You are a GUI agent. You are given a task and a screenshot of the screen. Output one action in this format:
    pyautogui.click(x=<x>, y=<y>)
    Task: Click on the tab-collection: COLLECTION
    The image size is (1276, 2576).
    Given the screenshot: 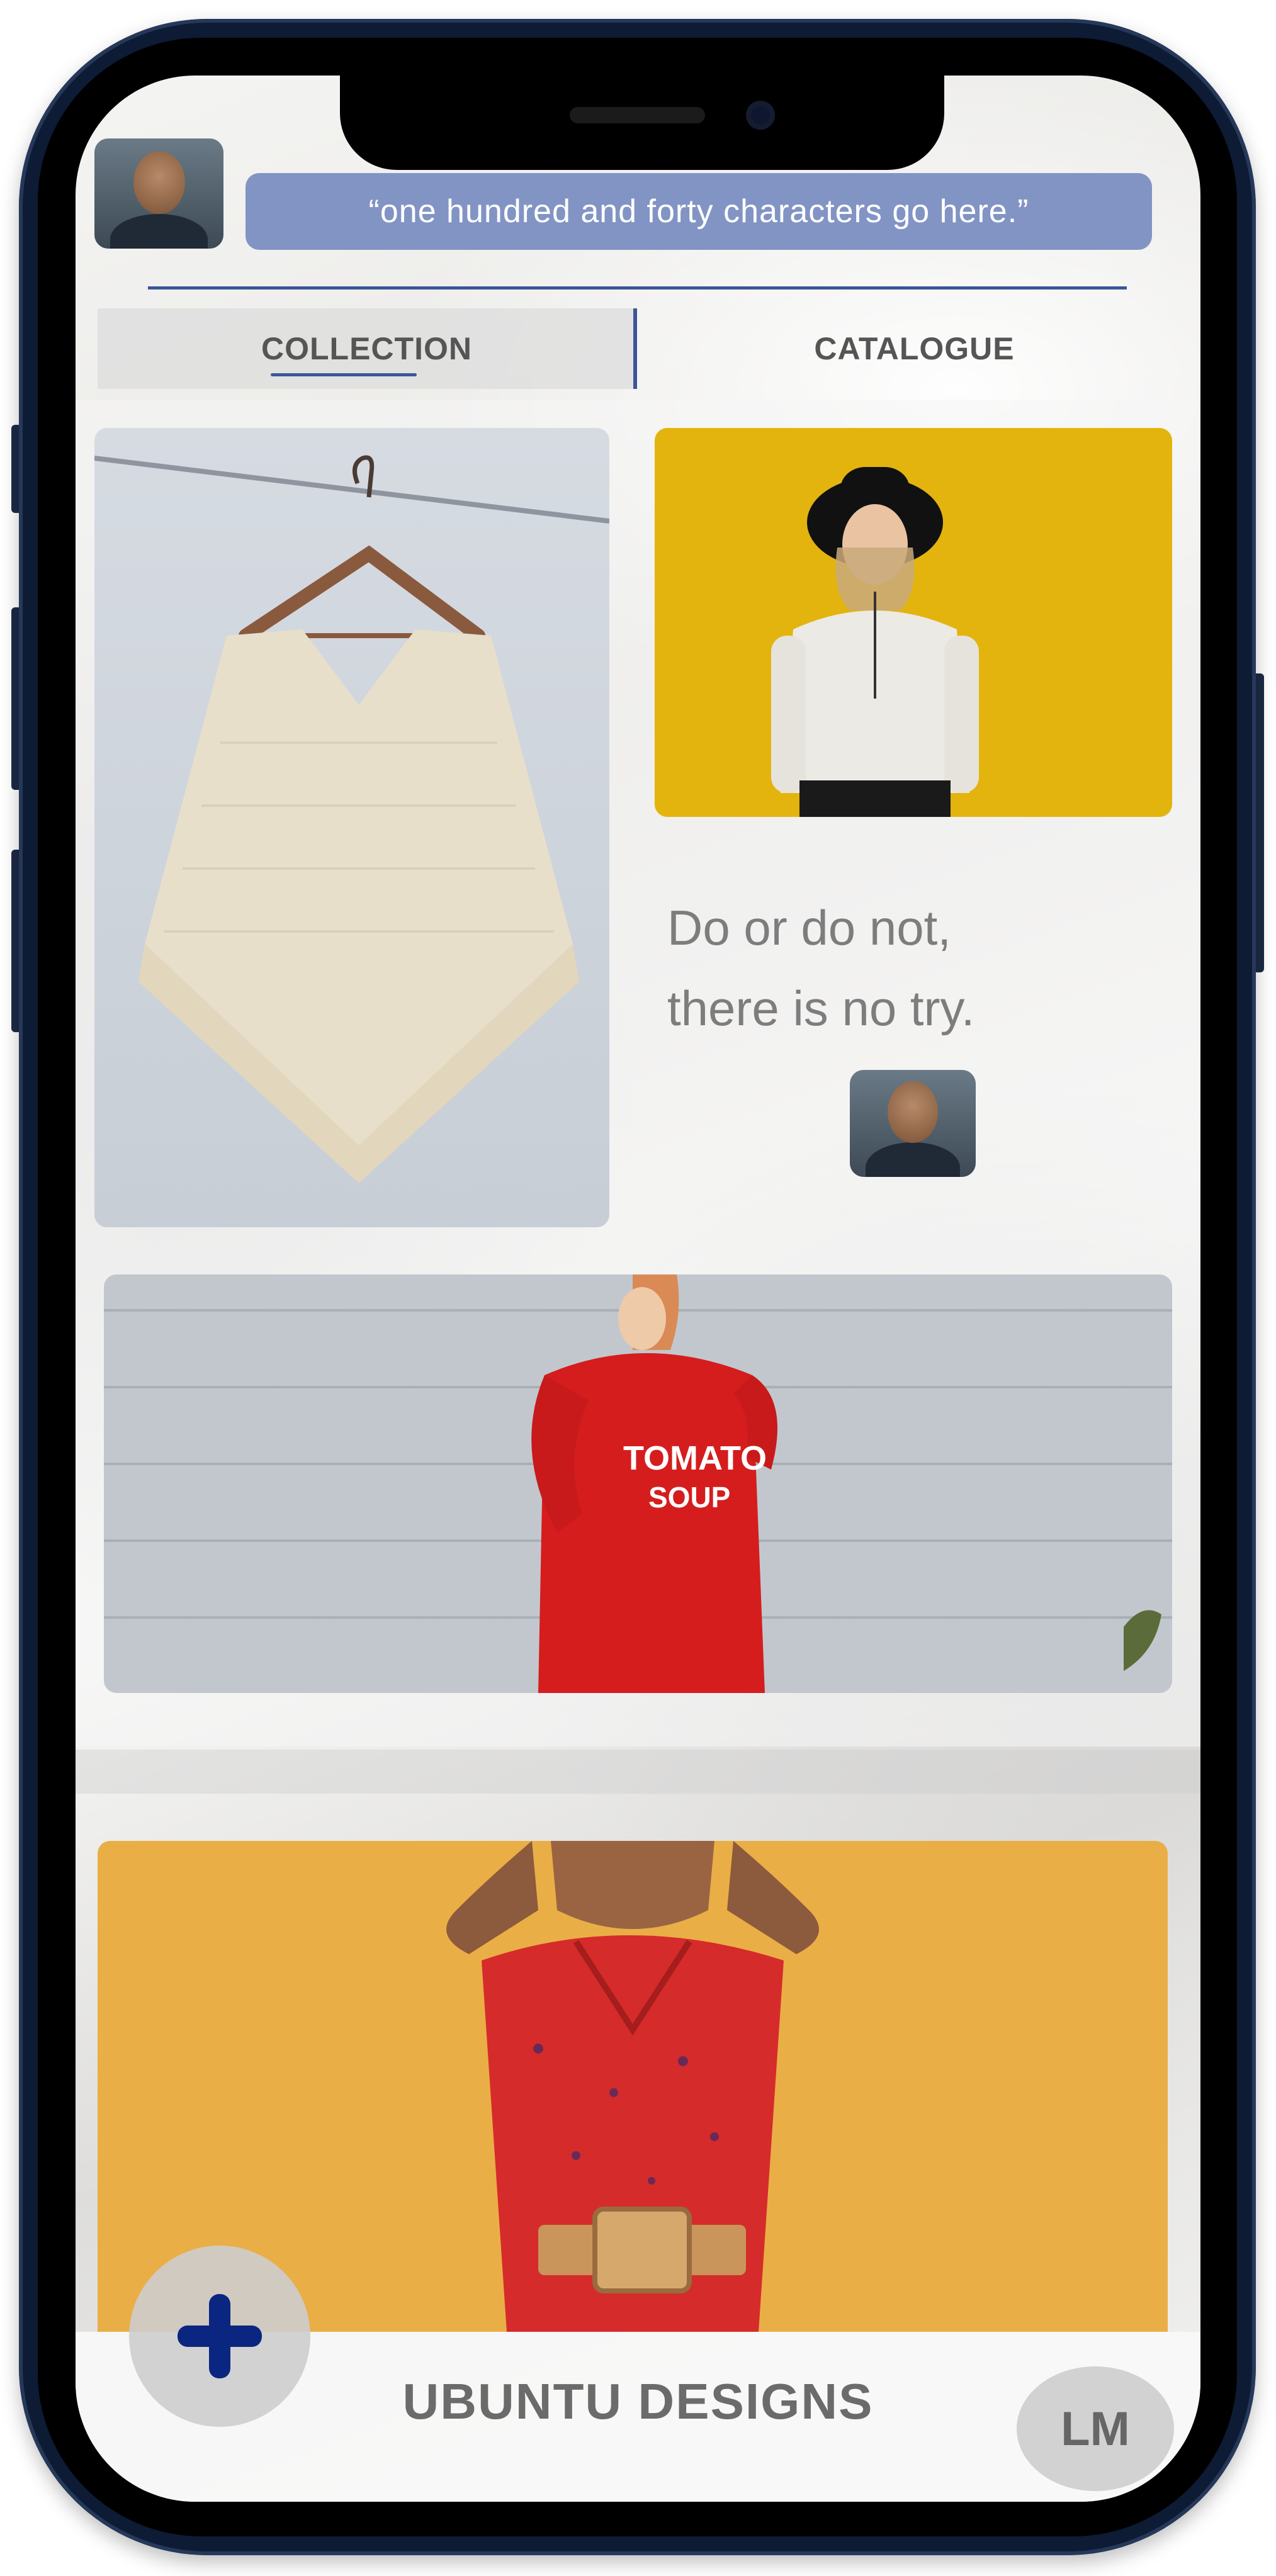 What is the action you would take?
    pyautogui.click(x=367, y=348)
    